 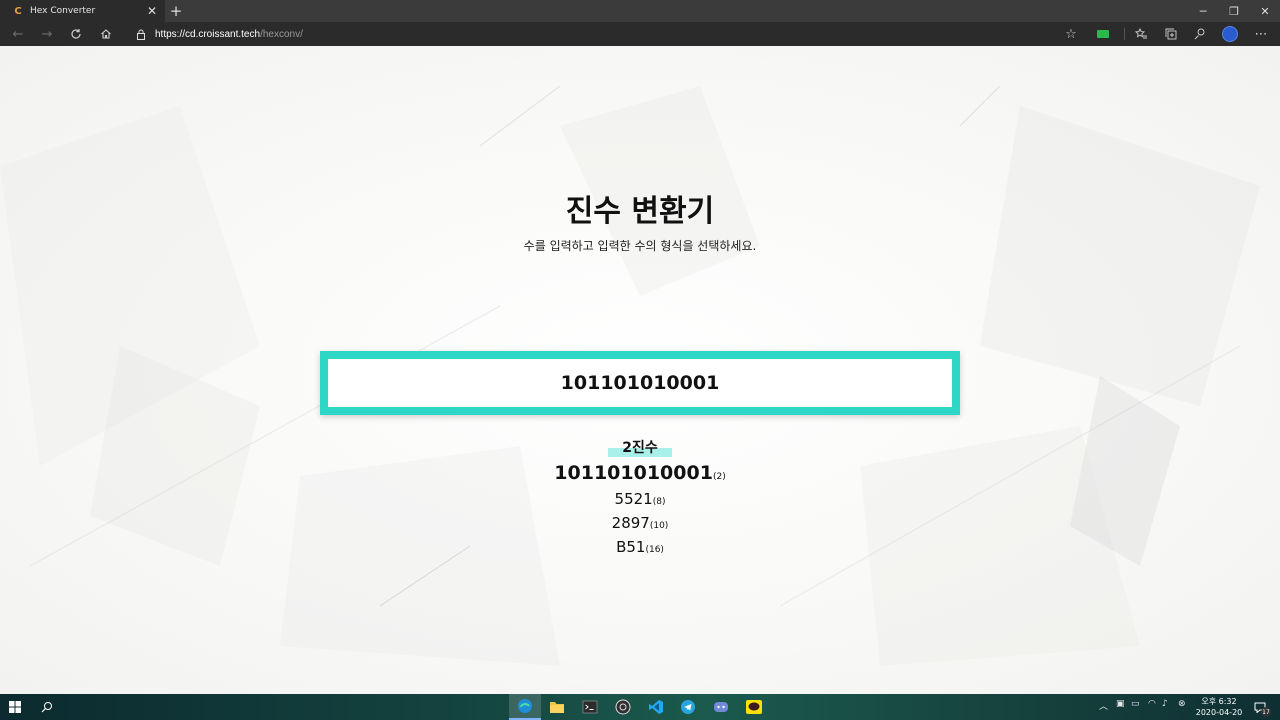 I want to click on tray-ime-icon: ⊗, so click(x=1182, y=704).